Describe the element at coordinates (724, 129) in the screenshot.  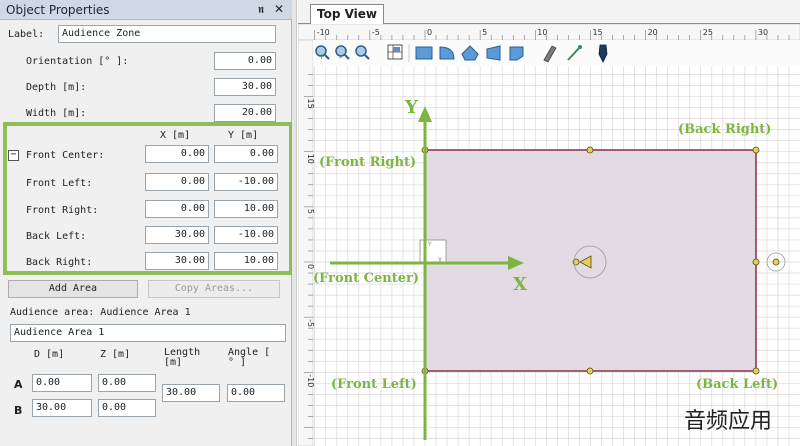
I see `back-right-annotation: (Back Right)` at that location.